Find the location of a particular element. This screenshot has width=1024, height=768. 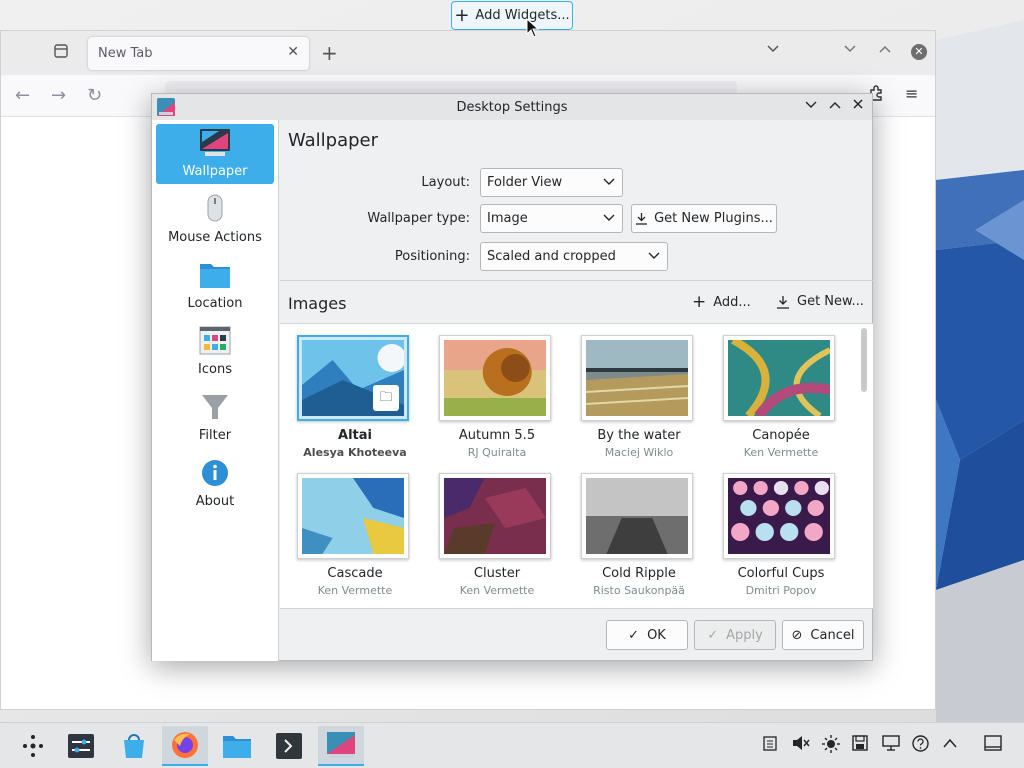

disk-save-icon is located at coordinates (860, 745).